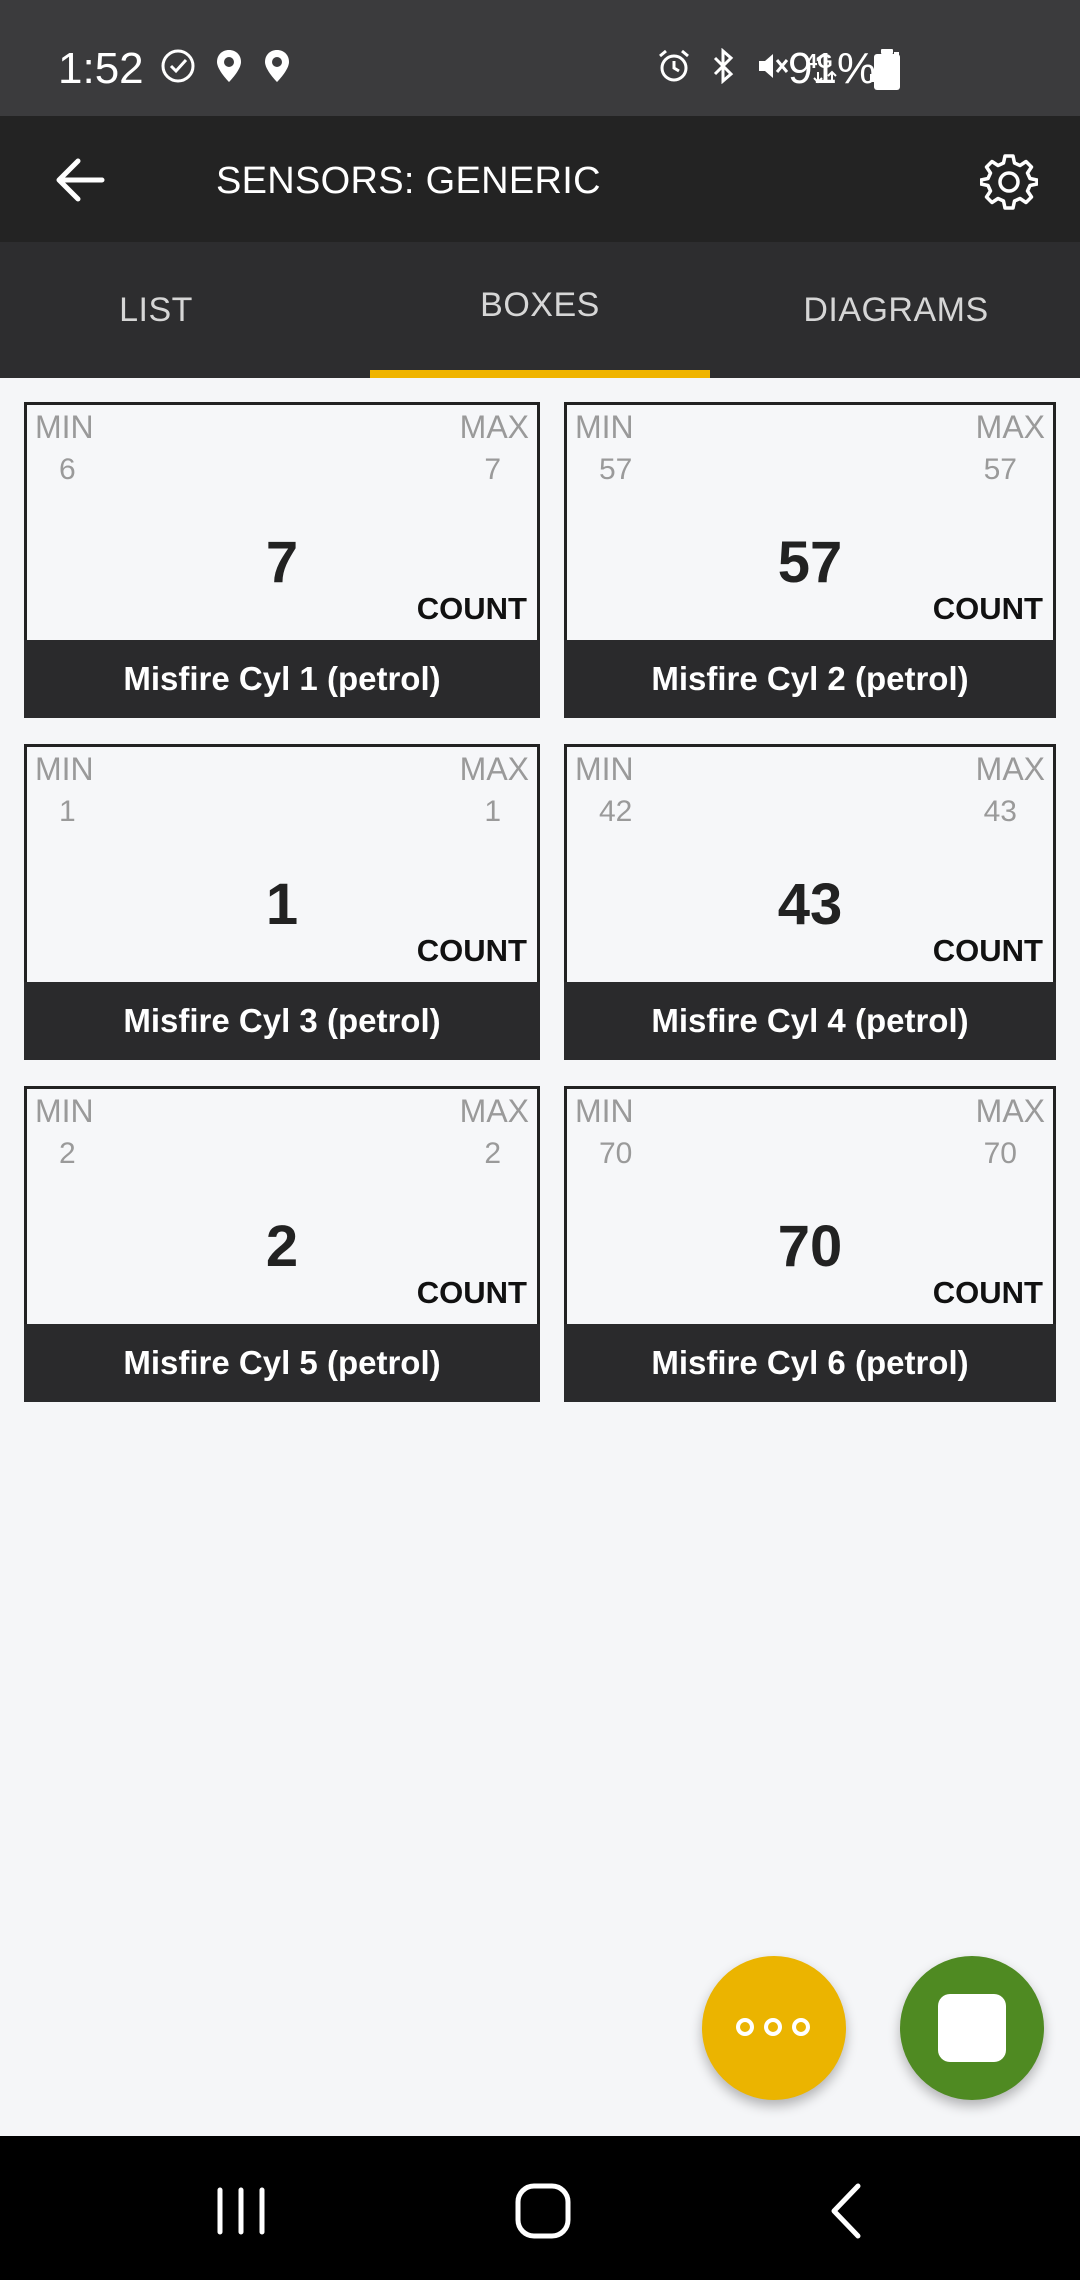  I want to click on min-value: 70, so click(616, 1153).